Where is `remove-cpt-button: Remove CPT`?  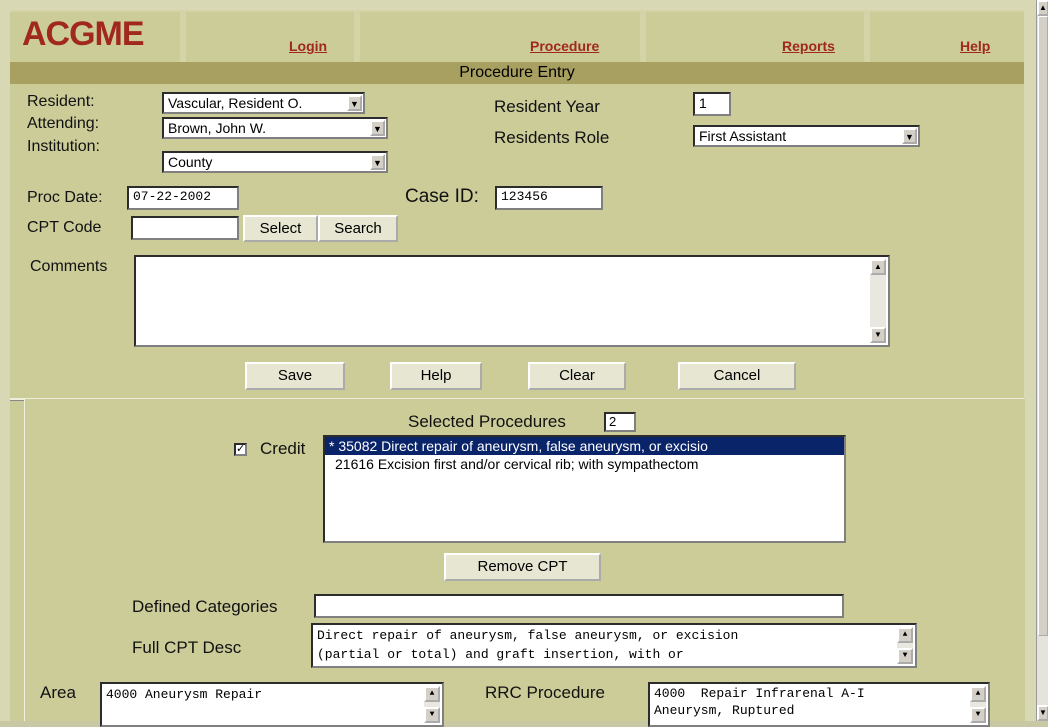
remove-cpt-button: Remove CPT is located at coordinates (522, 567).